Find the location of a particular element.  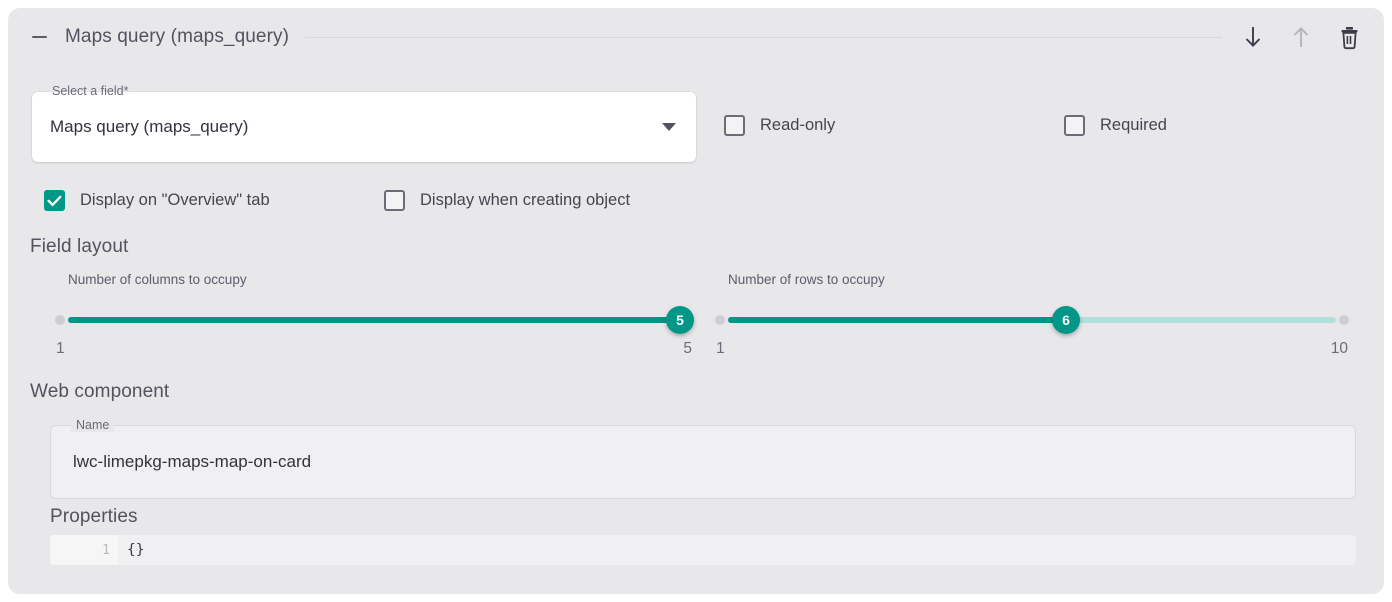

checkbox-required-label: Required is located at coordinates (1133, 125).